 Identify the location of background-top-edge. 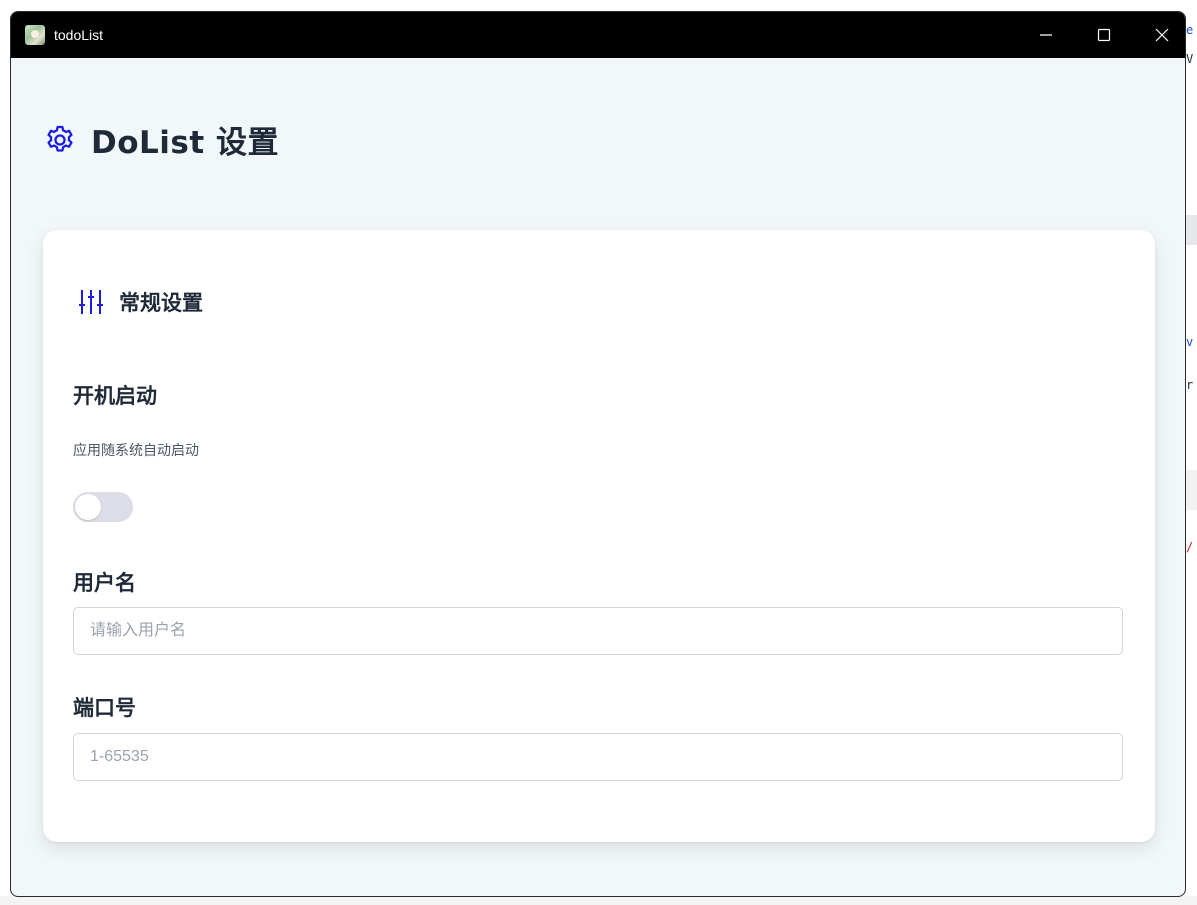
(598, 5).